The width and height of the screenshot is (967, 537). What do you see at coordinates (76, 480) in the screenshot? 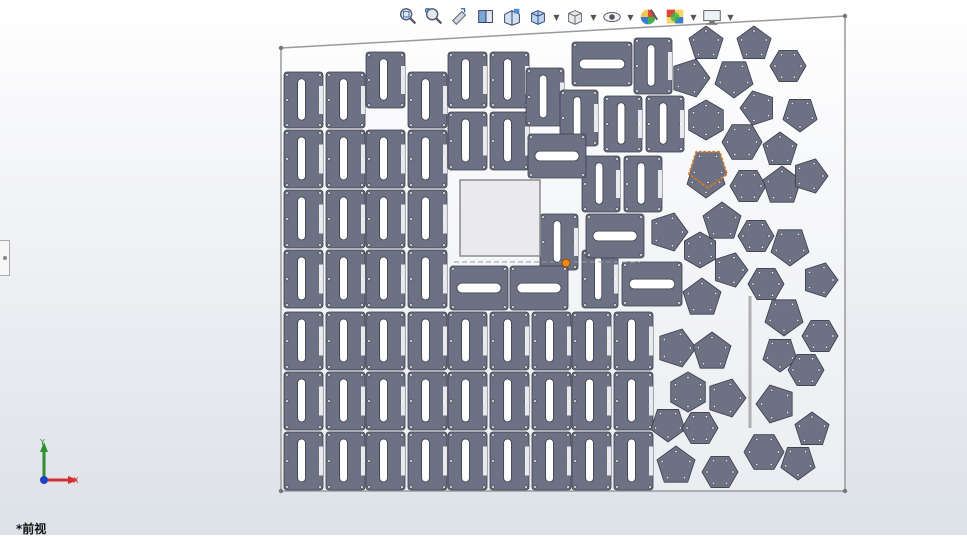
I see `triad-x-label: X` at bounding box center [76, 480].